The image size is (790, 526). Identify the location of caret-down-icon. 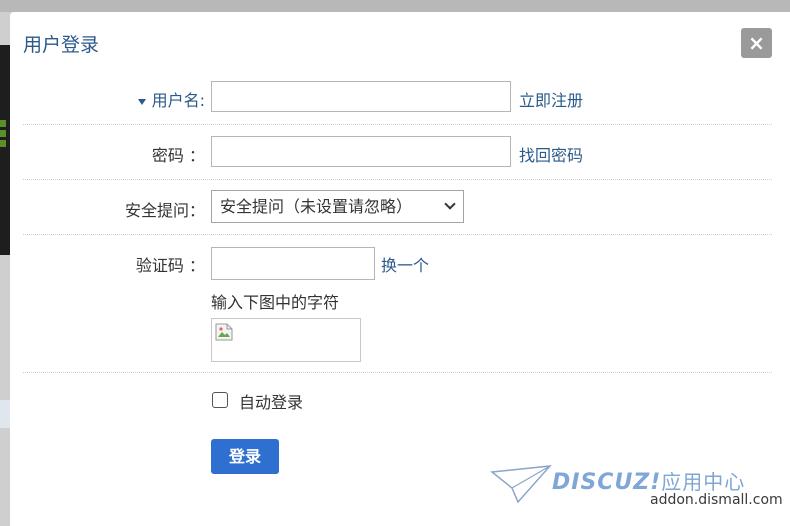
(141, 101).